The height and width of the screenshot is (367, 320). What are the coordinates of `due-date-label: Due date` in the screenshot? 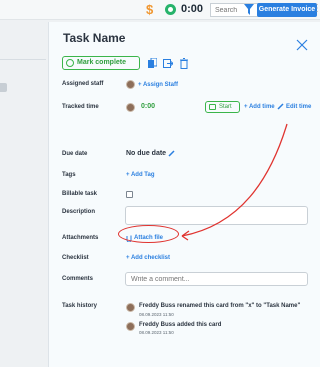 It's located at (75, 154).